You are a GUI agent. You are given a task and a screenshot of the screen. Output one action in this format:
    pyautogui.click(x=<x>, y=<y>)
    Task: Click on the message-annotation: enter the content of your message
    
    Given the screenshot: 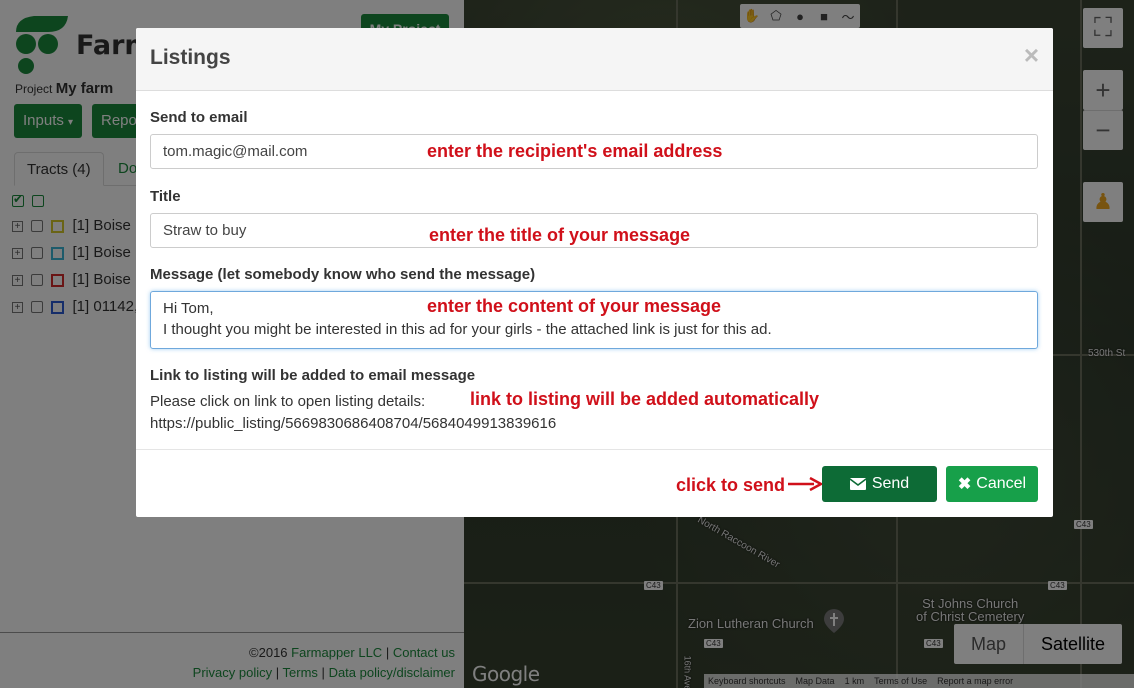 What is the action you would take?
    pyautogui.click(x=574, y=306)
    